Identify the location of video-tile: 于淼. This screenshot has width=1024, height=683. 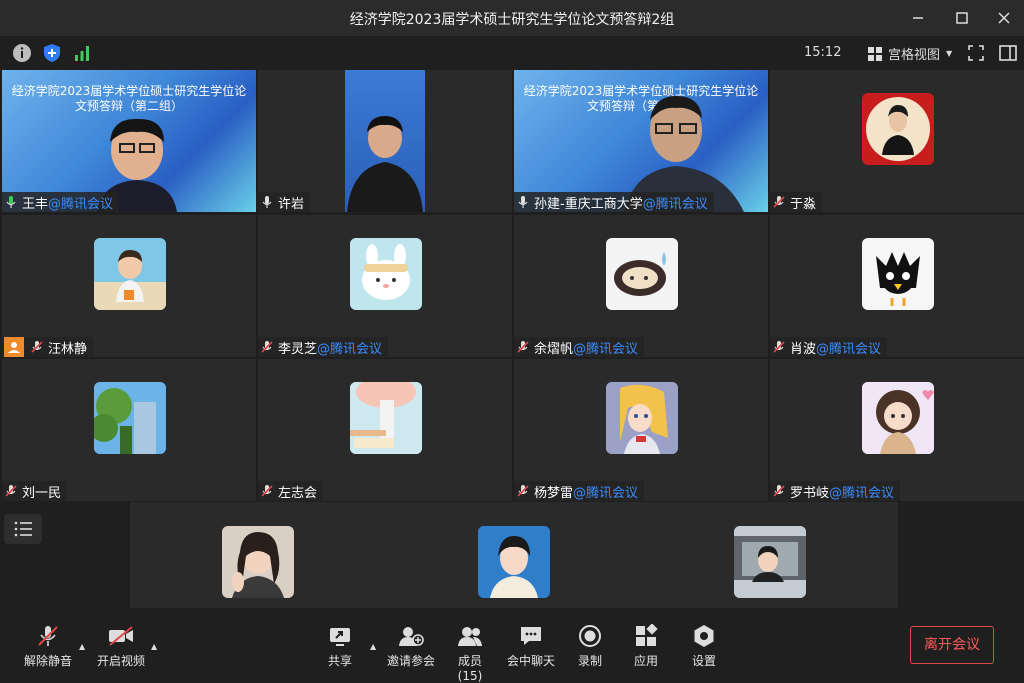
(897, 141).